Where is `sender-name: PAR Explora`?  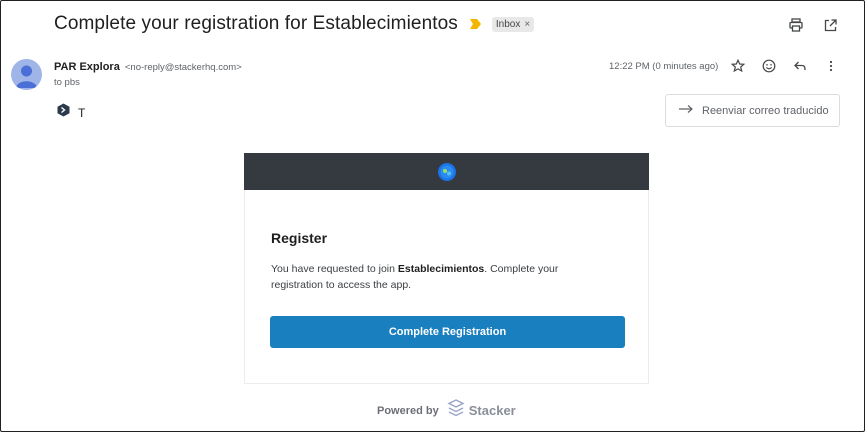
sender-name: PAR Explora is located at coordinates (87, 67).